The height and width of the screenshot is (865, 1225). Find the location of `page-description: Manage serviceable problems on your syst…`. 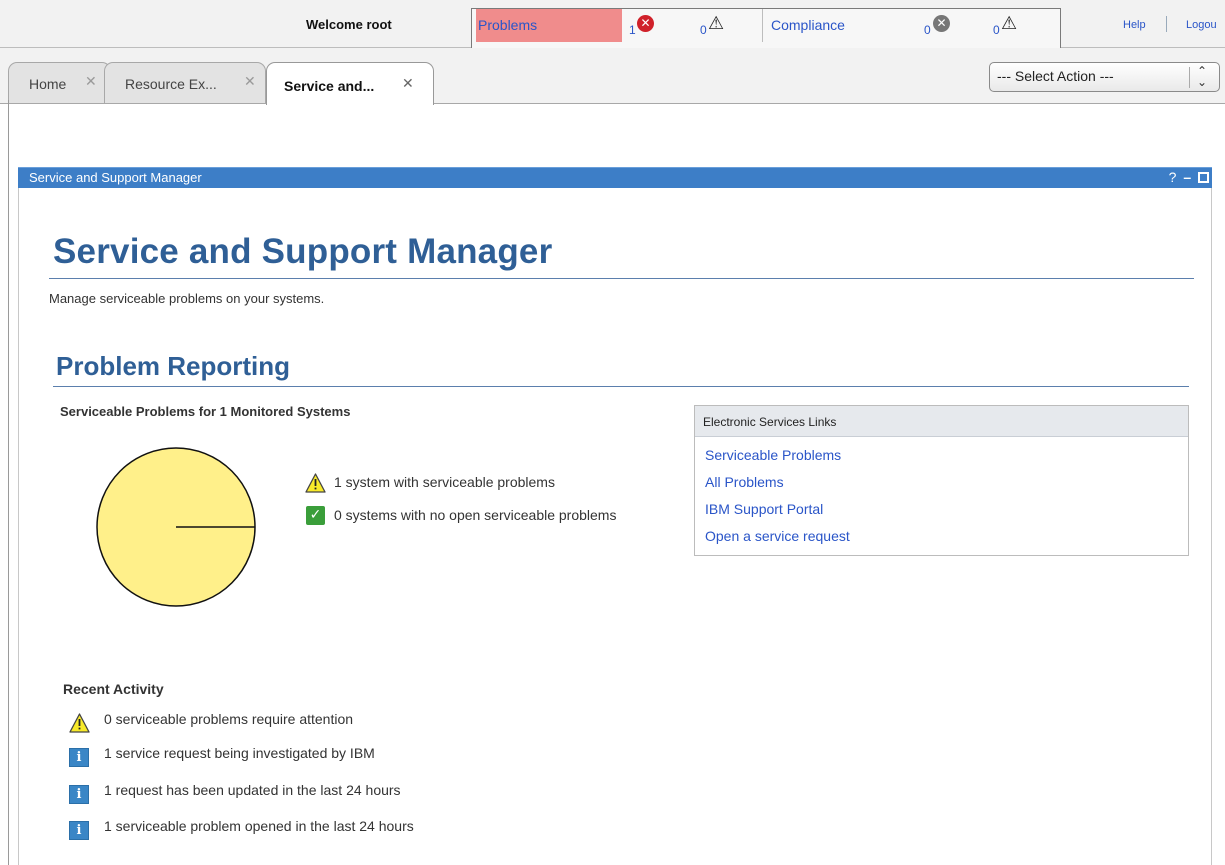

page-description: Manage serviceable problems on your syst… is located at coordinates (187, 298).